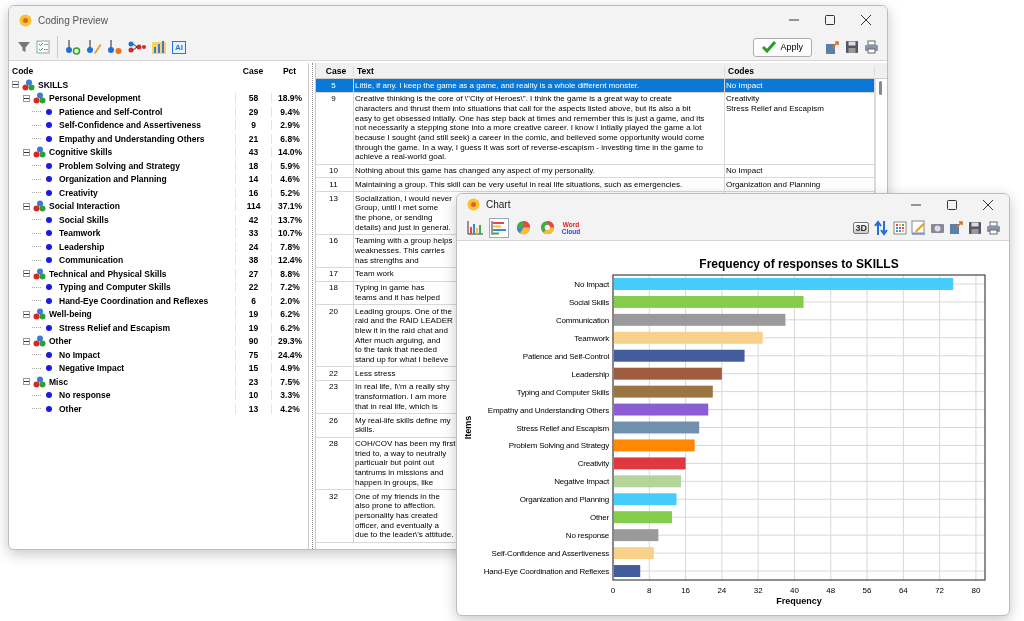  What do you see at coordinates (335, 128) in the screenshot?
I see `case-cell: 9` at bounding box center [335, 128].